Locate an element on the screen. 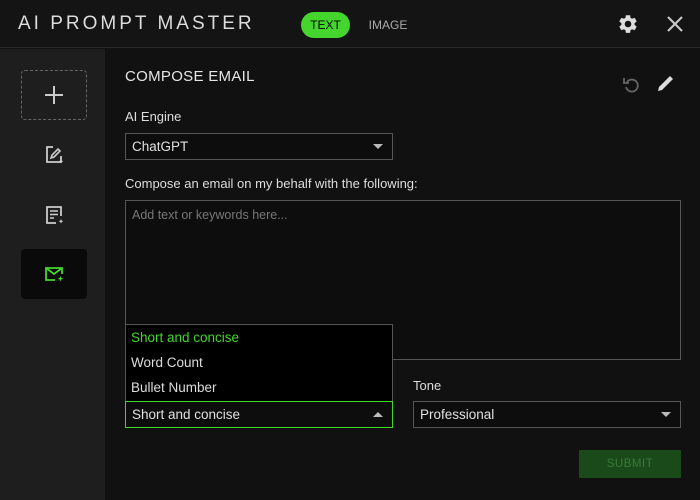 This screenshot has width=700, height=500. tone-value: Professional is located at coordinates (457, 414).